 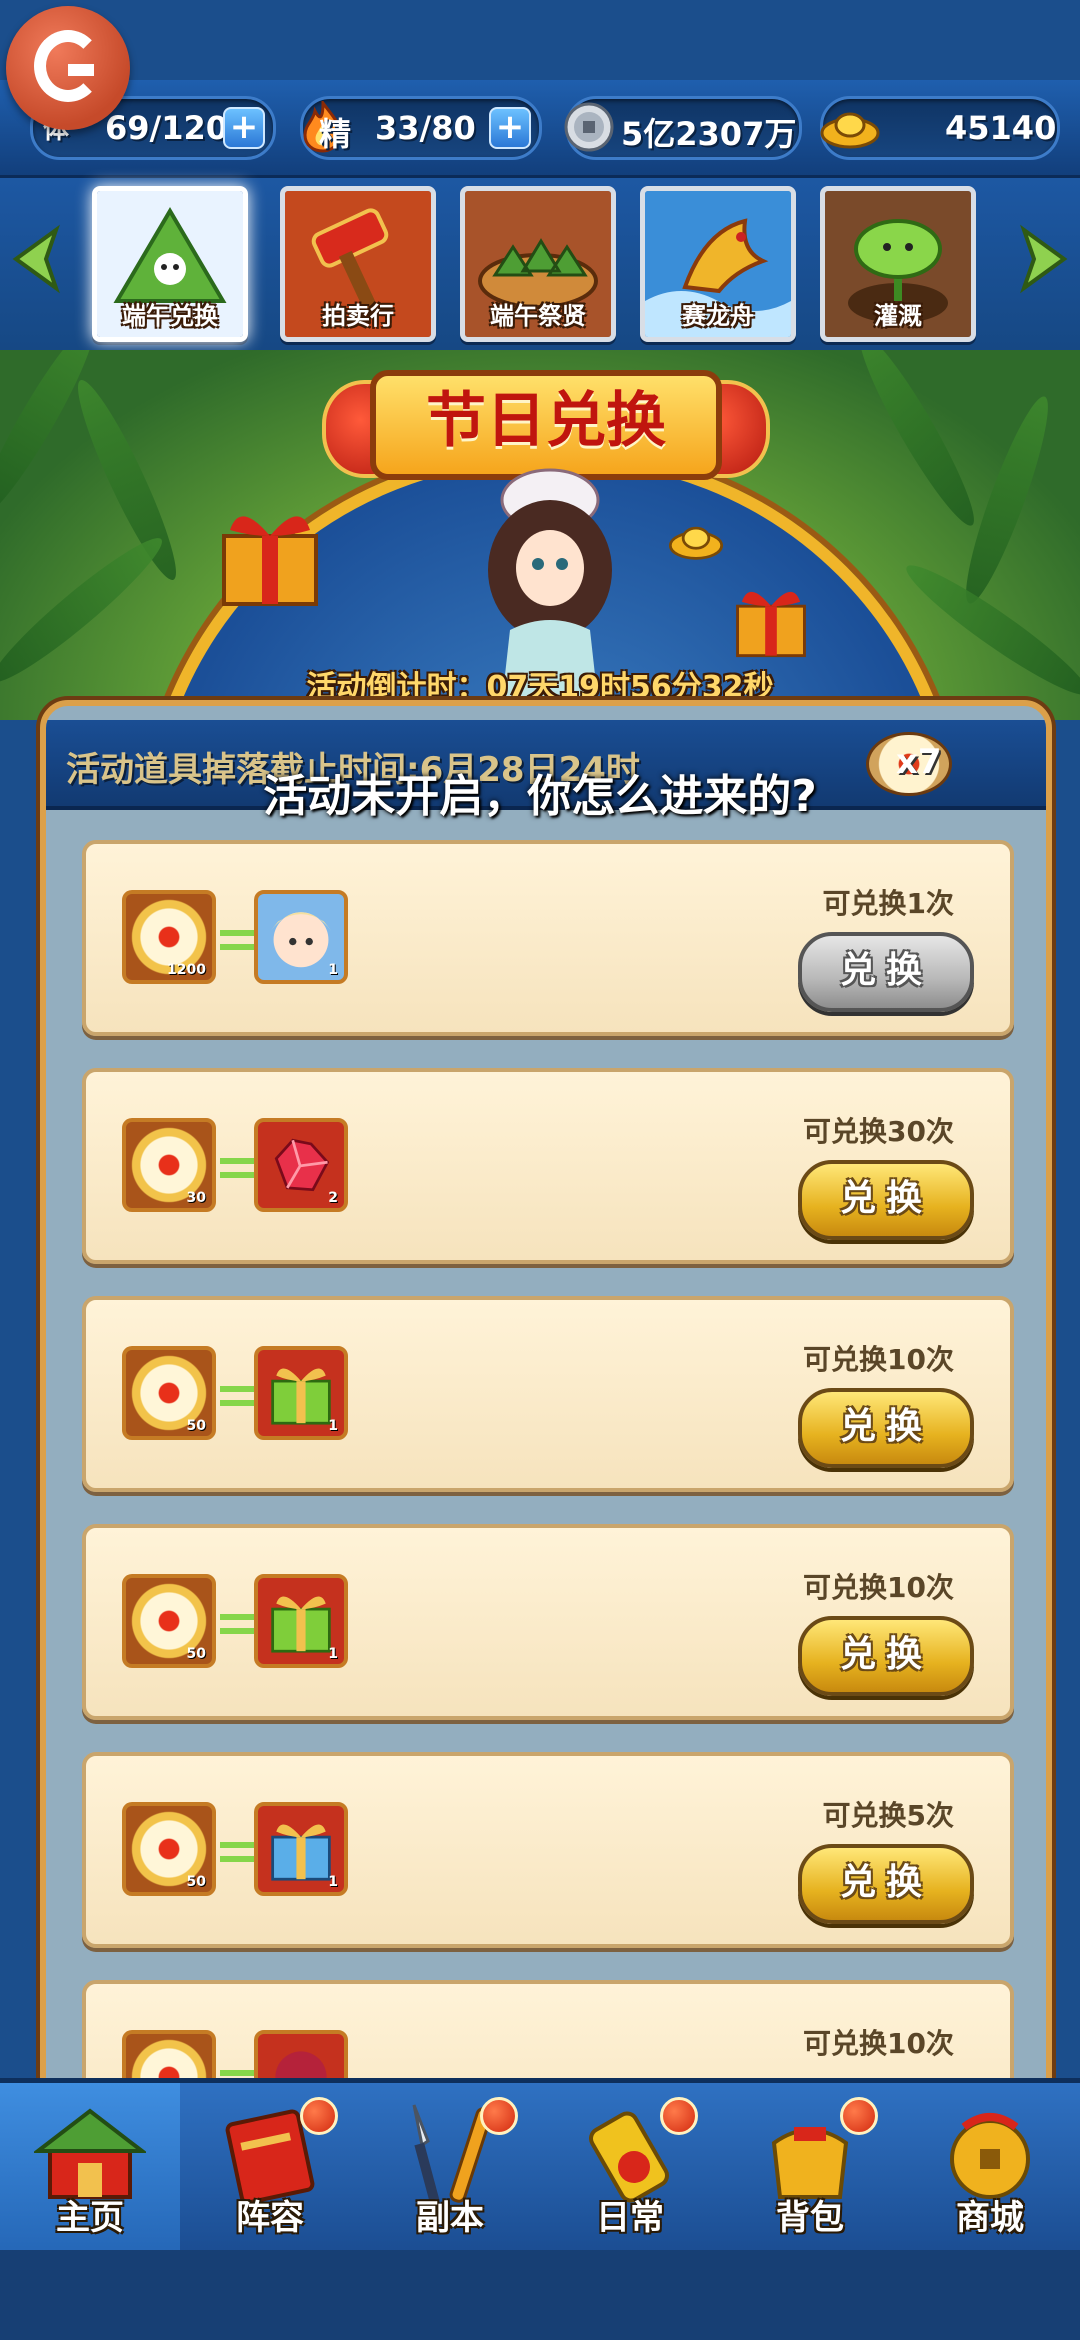 I want to click on nav-item-0: 主页, so click(x=90, y=2168).